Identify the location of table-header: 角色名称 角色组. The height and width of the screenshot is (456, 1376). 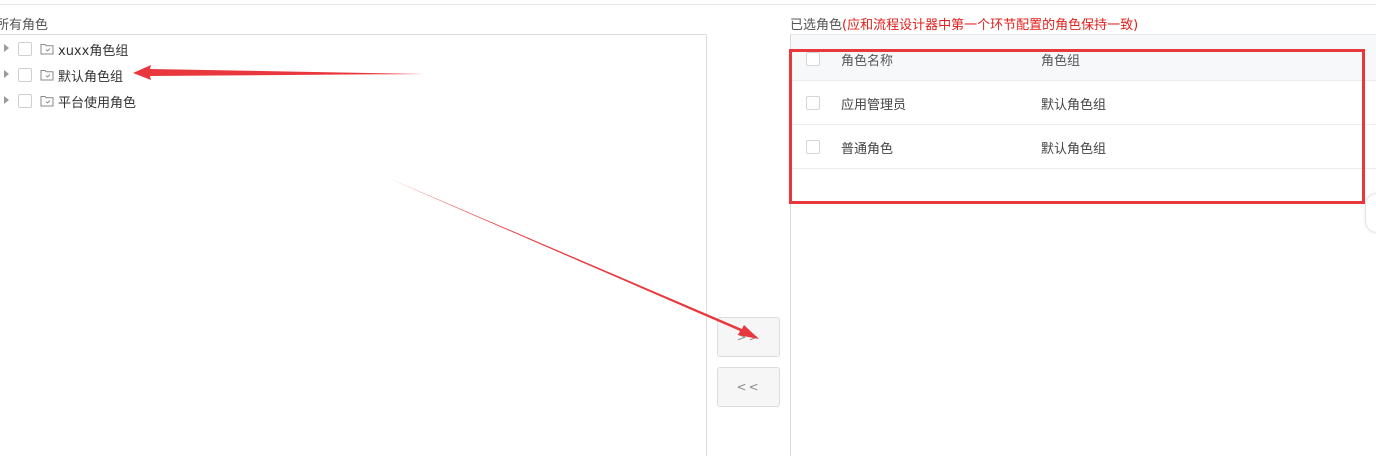
(1083, 58).